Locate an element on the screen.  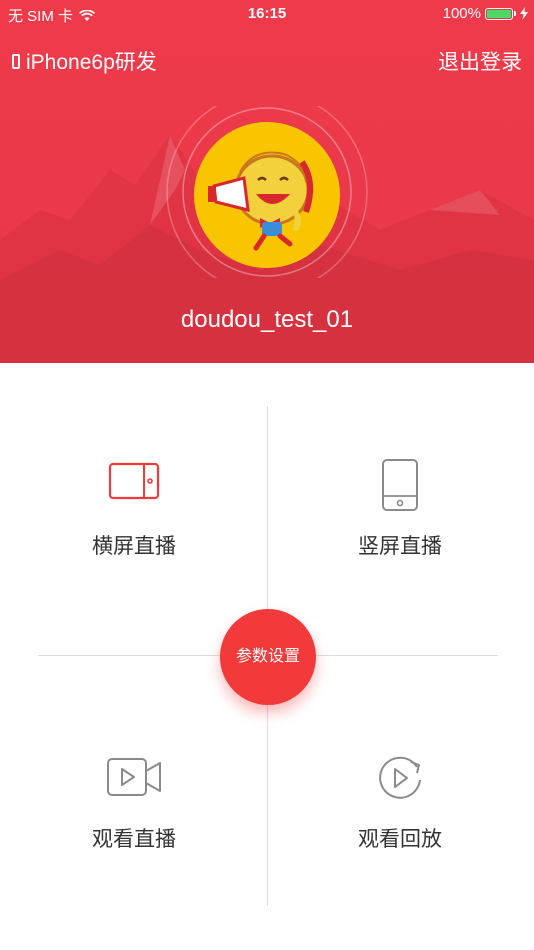
device-title: iPhone6p研发 is located at coordinates (84, 61).